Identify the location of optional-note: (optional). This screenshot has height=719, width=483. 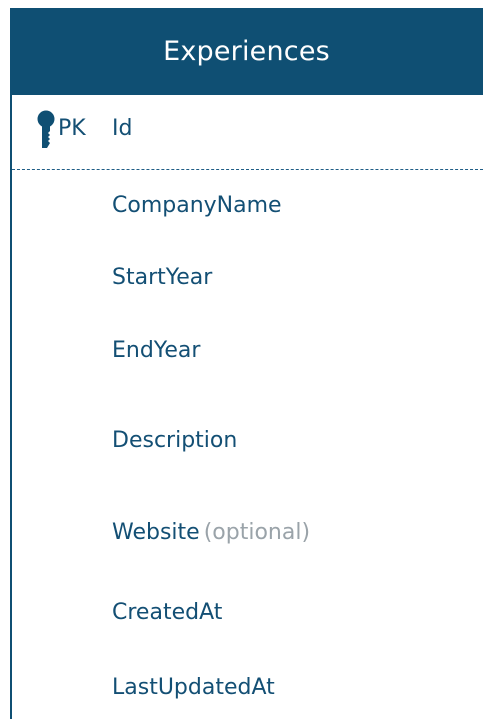
(257, 532).